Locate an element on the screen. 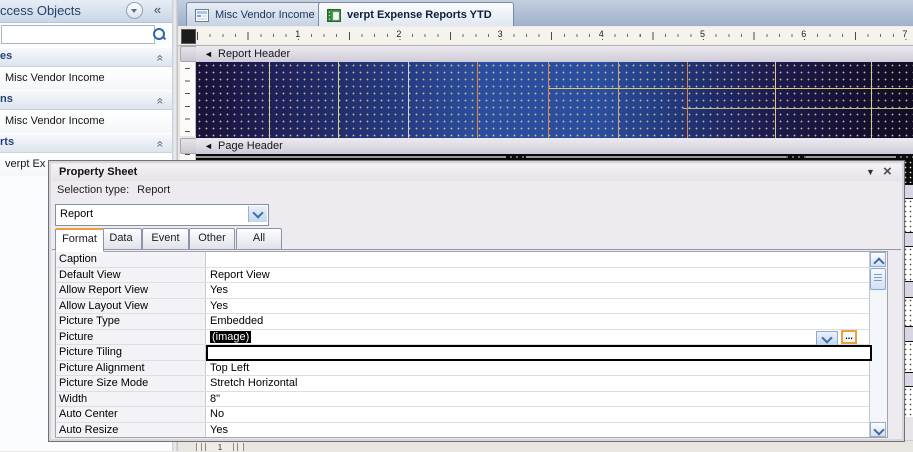  search-input is located at coordinates (78, 34).